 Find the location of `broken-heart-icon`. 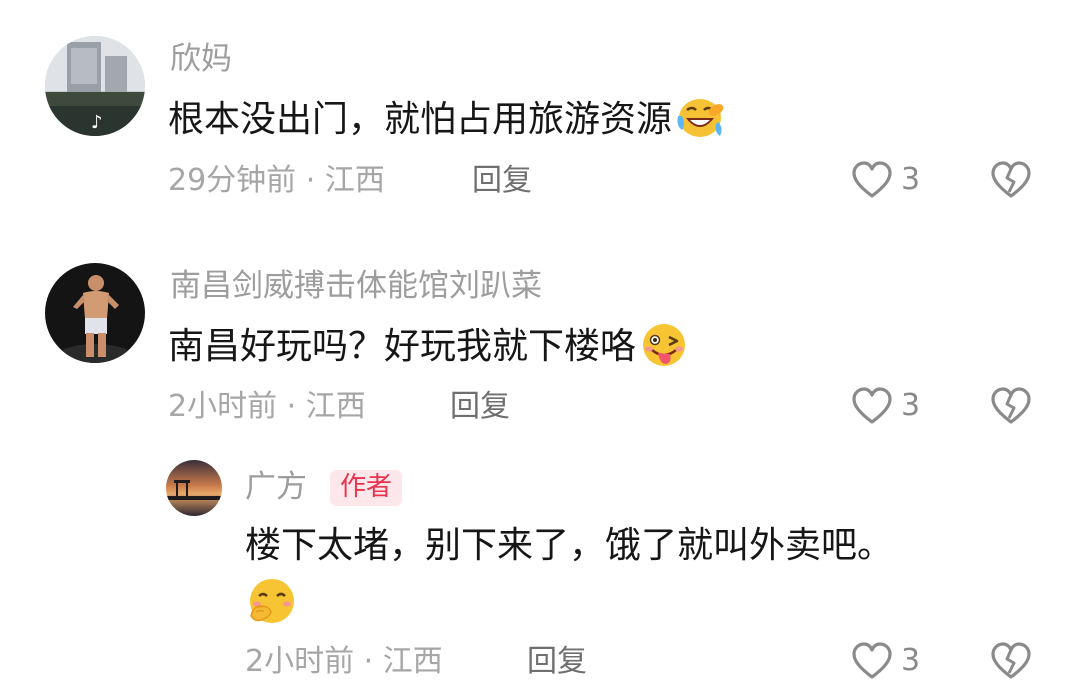

broken-heart-icon is located at coordinates (1011, 660).